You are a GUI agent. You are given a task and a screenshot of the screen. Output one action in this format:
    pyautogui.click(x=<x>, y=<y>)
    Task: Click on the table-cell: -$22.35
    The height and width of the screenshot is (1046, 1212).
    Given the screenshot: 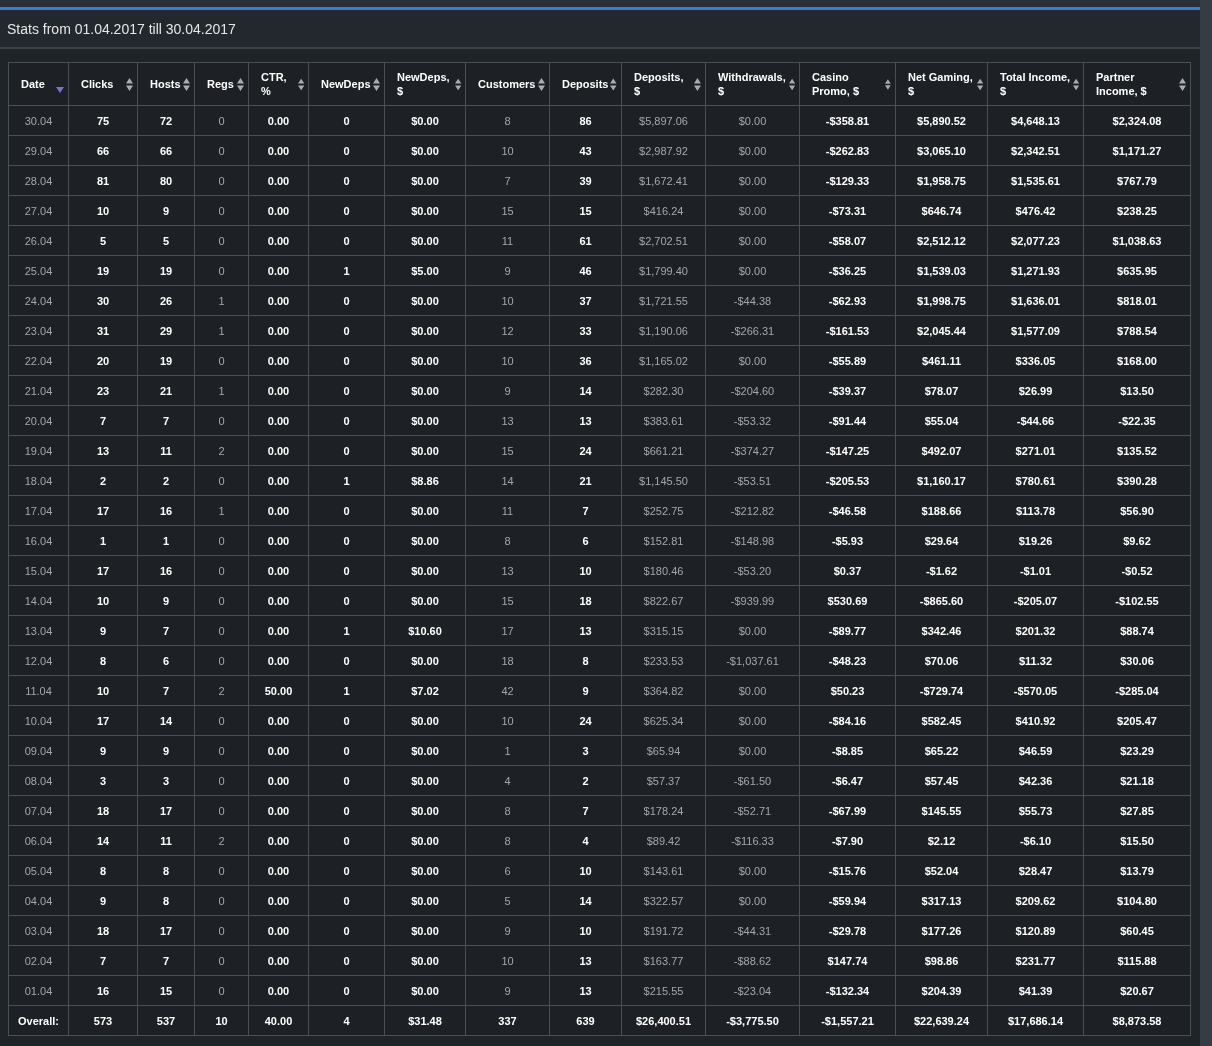 What is the action you would take?
    pyautogui.click(x=1137, y=420)
    